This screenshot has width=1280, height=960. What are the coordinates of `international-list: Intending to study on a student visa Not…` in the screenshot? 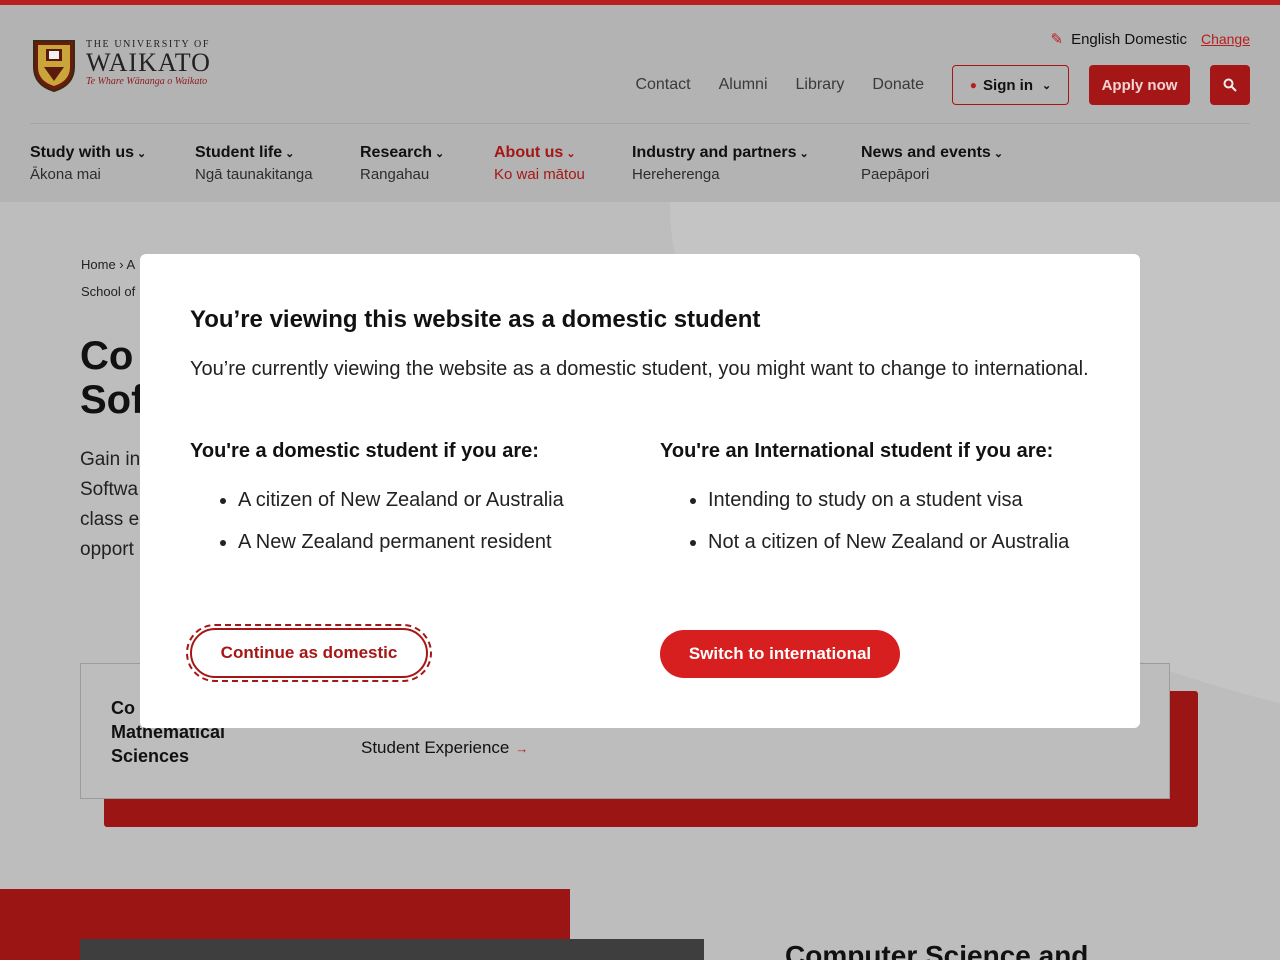 It's located at (880, 521).